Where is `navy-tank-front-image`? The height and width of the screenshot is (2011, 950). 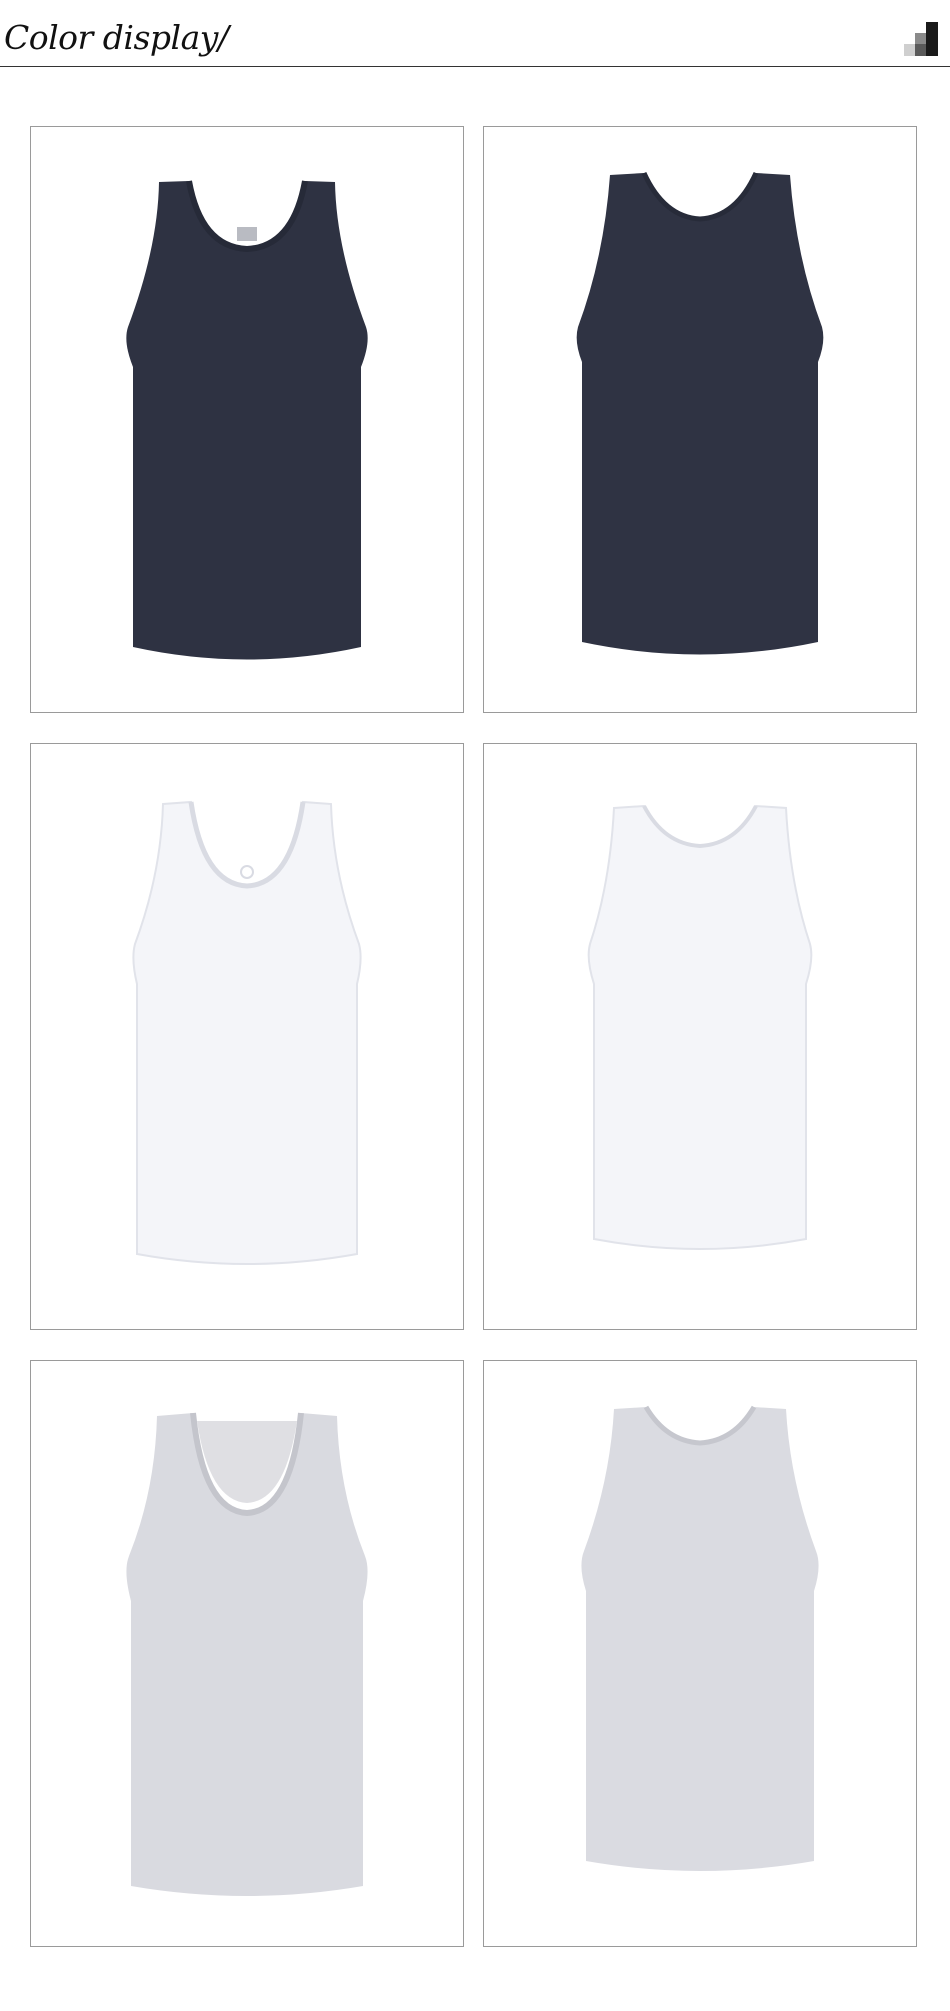
navy-tank-front-image is located at coordinates (247, 419).